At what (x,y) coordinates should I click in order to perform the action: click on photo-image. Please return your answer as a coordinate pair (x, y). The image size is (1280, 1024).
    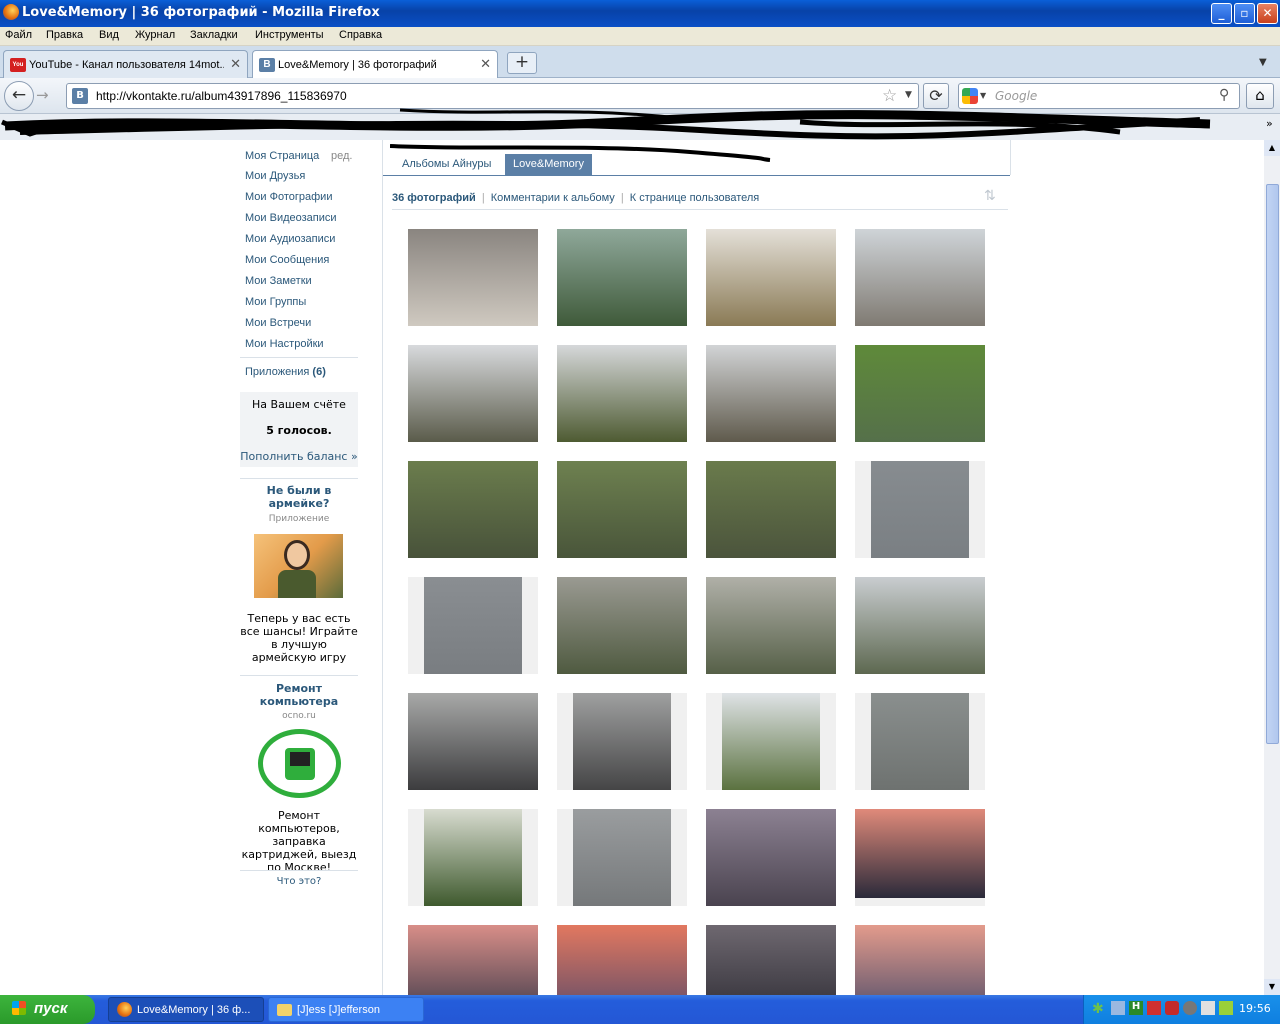
    Looking at the image, I should click on (920, 741).